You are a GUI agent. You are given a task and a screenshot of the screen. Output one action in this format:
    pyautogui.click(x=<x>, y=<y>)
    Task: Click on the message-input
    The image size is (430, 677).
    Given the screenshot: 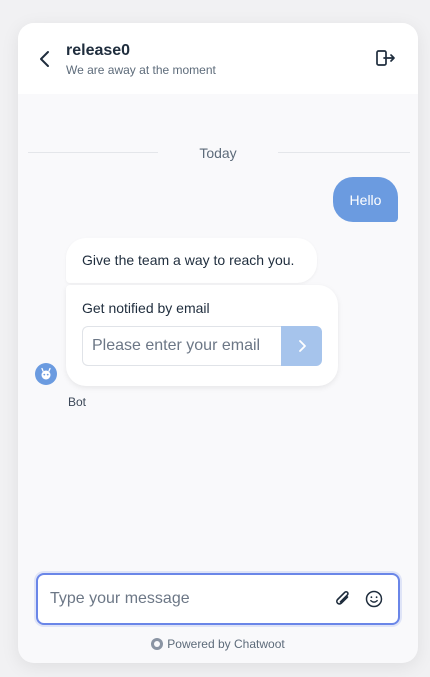 What is the action you would take?
    pyautogui.click(x=185, y=599)
    